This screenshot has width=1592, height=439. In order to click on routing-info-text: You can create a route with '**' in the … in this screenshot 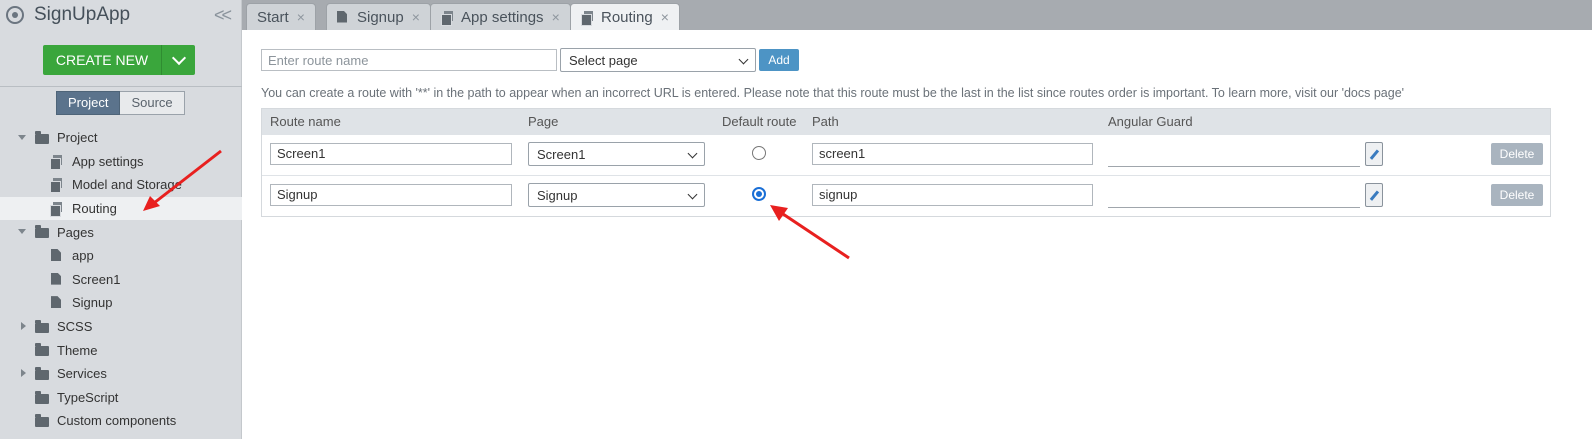, I will do `click(833, 93)`.